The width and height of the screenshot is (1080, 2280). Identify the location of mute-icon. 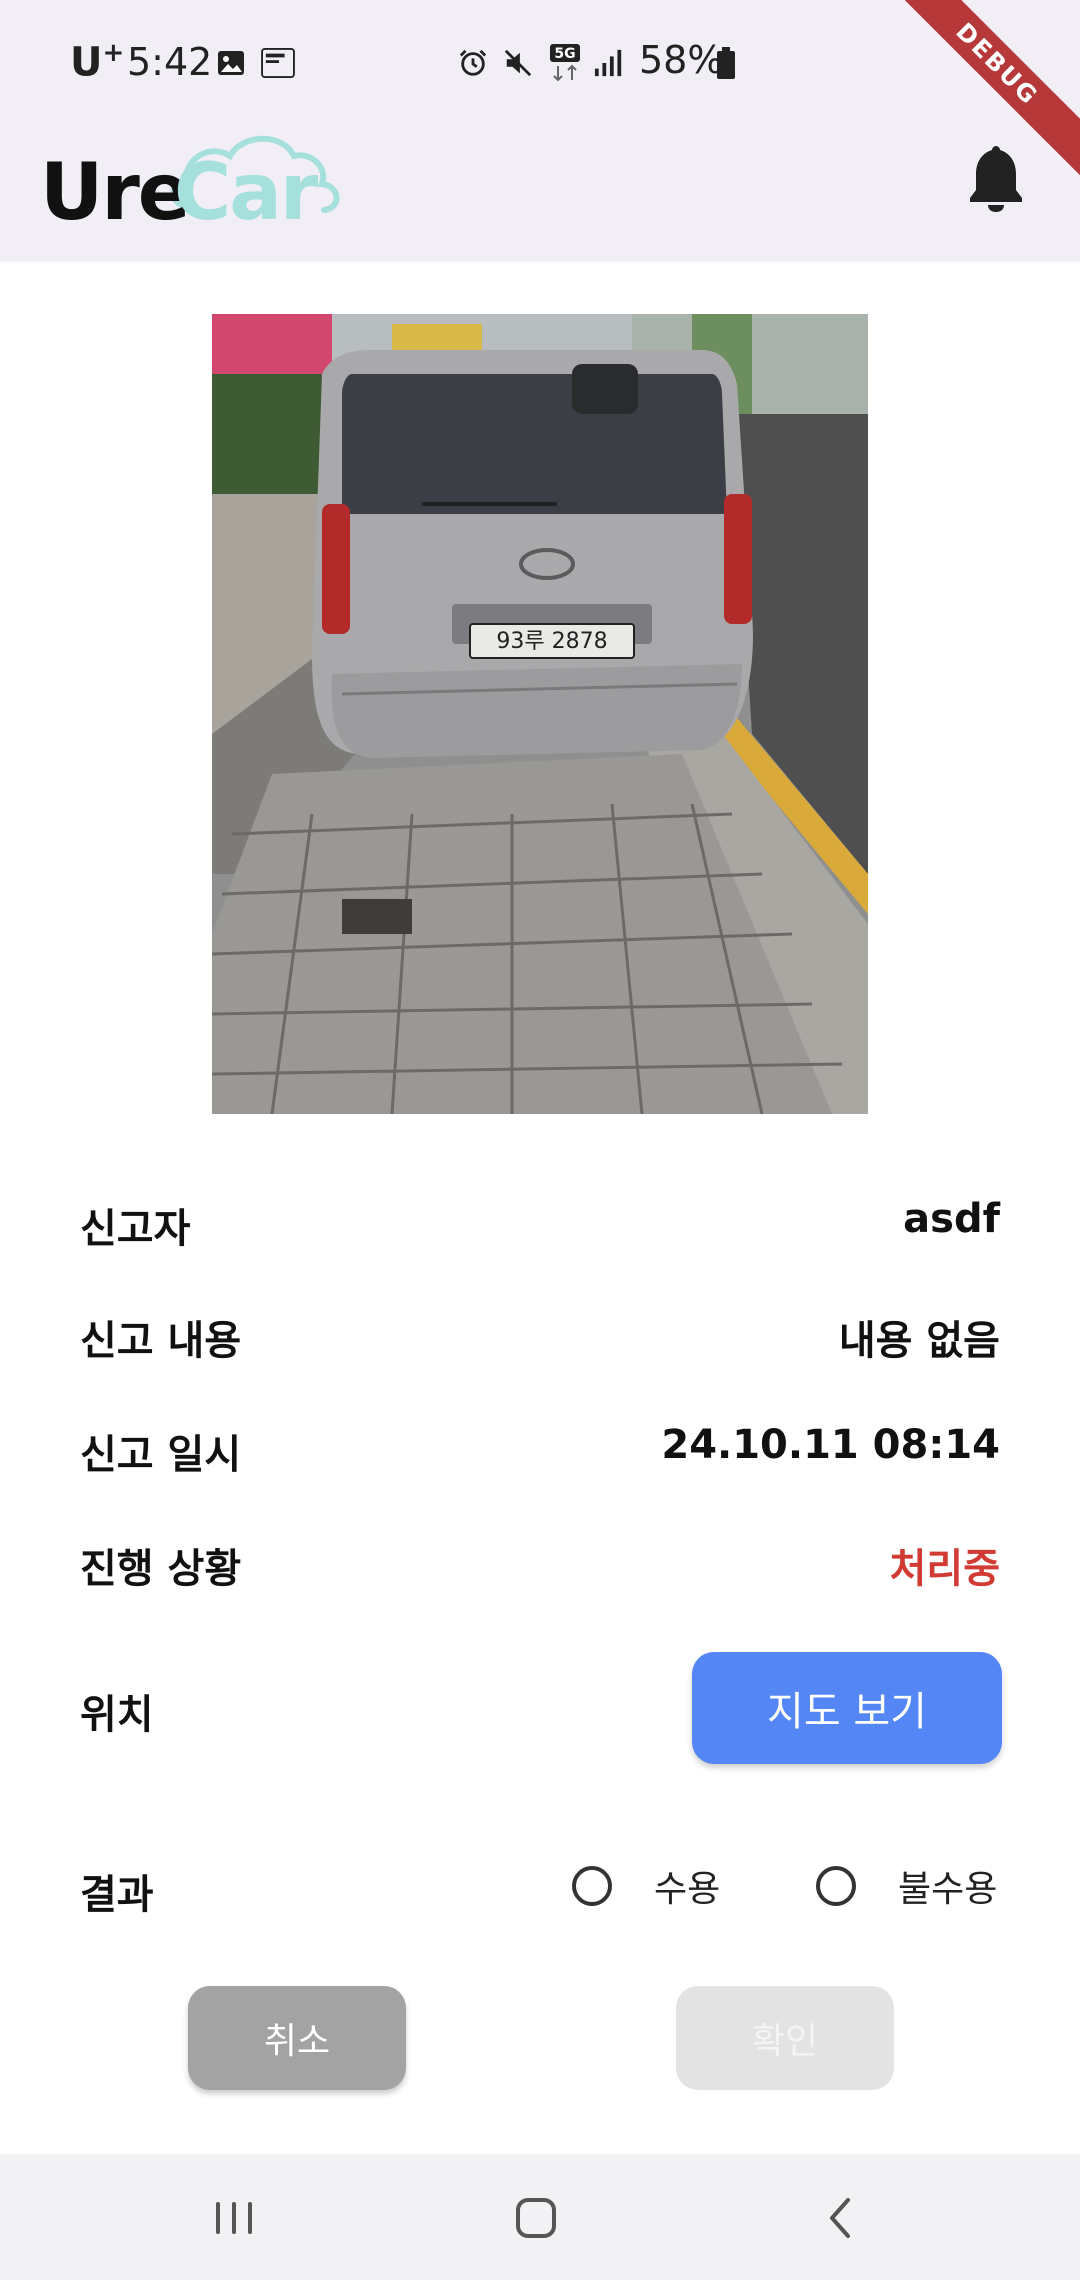
(518, 63).